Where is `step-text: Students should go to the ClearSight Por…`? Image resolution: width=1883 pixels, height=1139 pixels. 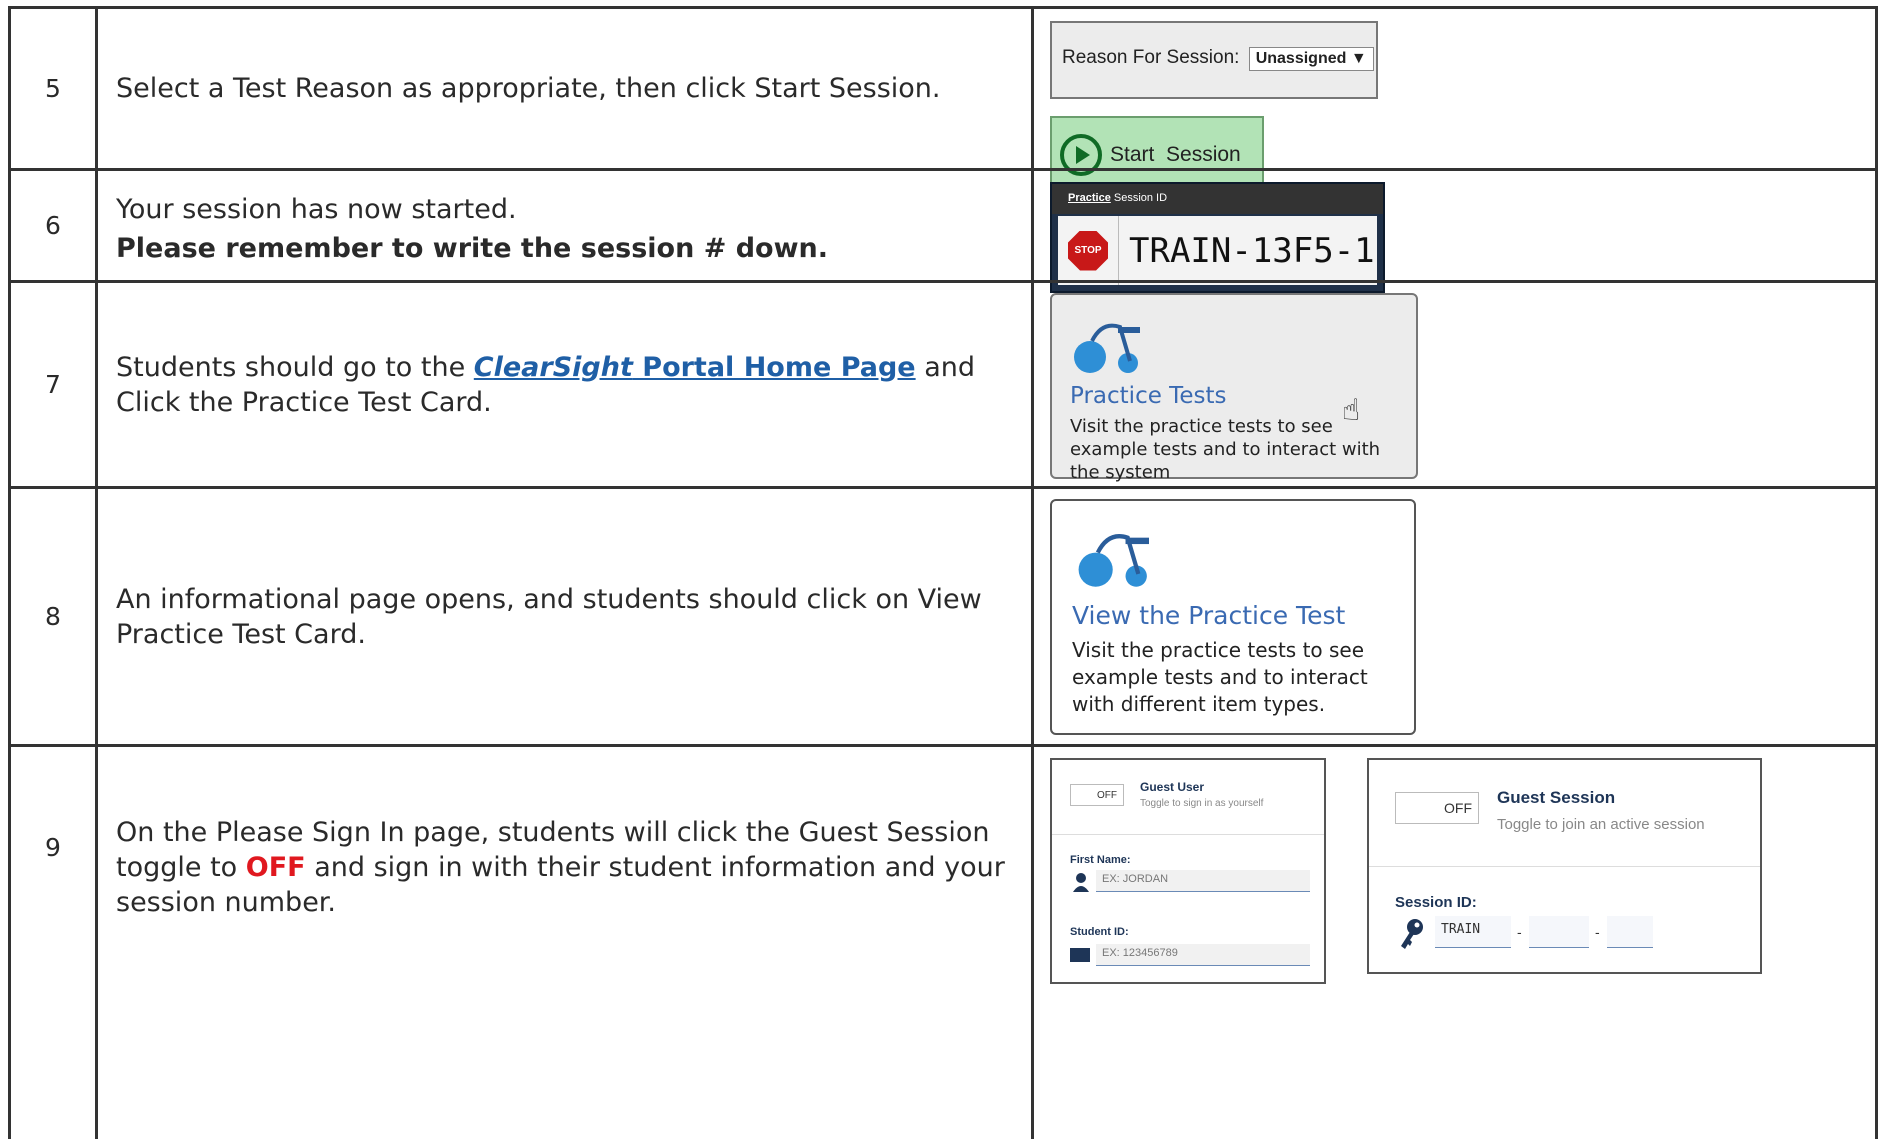 step-text: Students should go to the ClearSight Por… is located at coordinates (566, 384).